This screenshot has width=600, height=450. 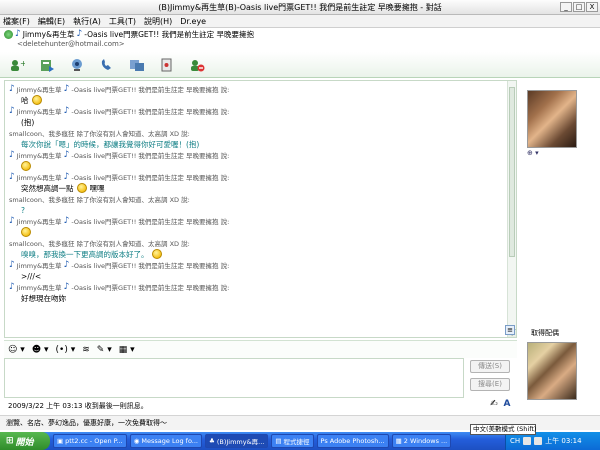 I want to click on contact-name: Jimmy&再生草, so click(x=48, y=34).